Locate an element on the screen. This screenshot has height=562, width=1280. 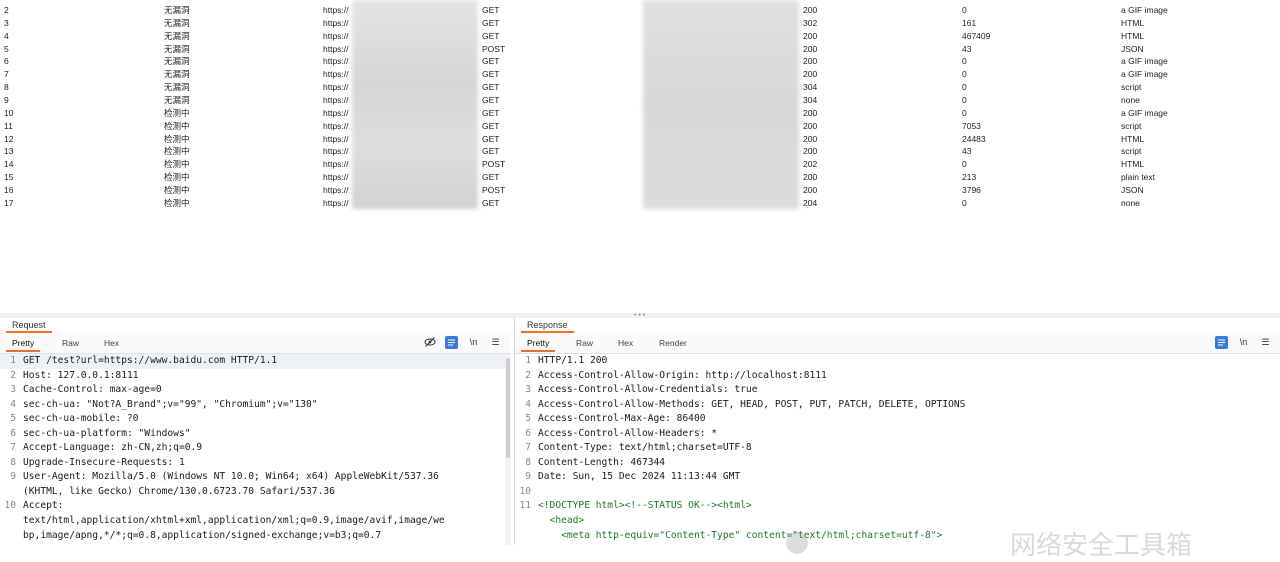
watermark-logo-icon is located at coordinates (797, 543).